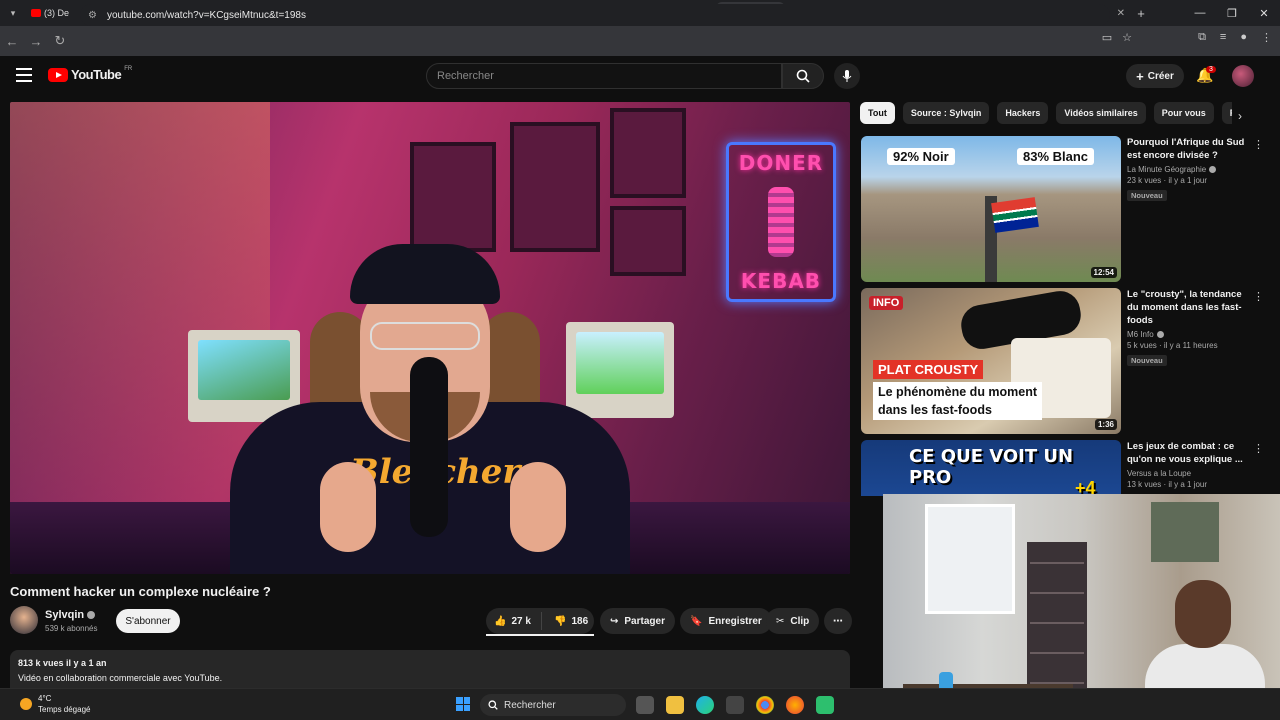  What do you see at coordinates (640, 41) in the screenshot?
I see `address-bar-row: ← → ↻` at bounding box center [640, 41].